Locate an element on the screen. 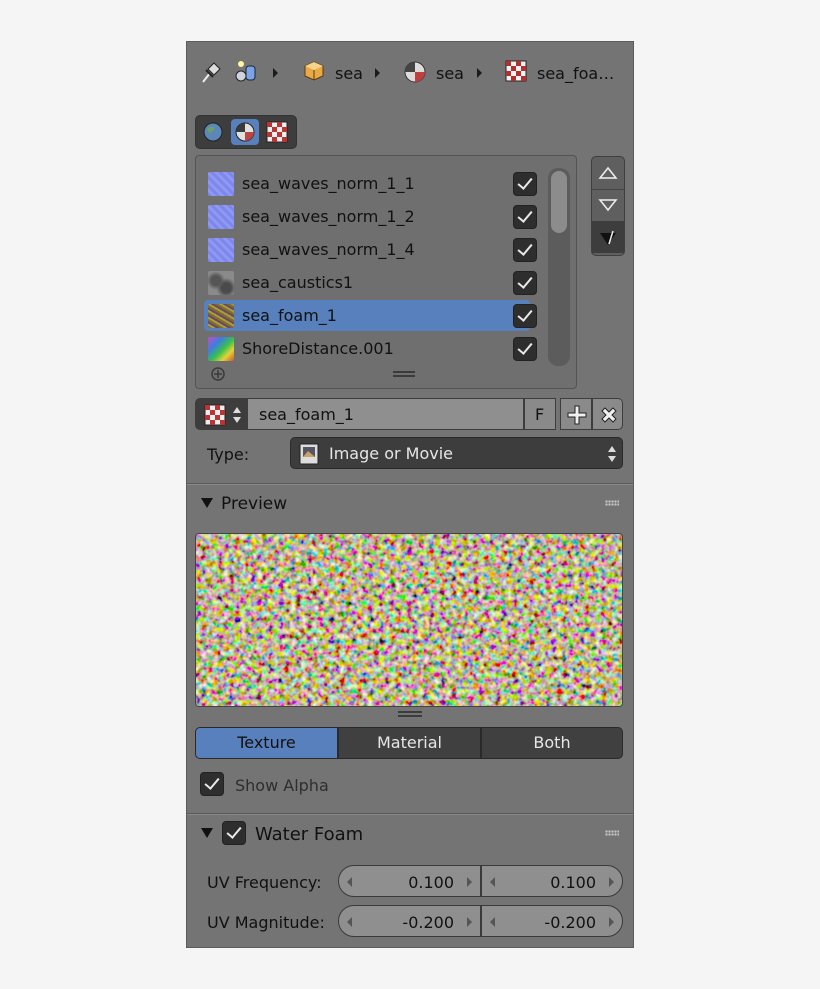 The height and width of the screenshot is (989, 820). list-item: sea_caustics1 is located at coordinates (370, 282).